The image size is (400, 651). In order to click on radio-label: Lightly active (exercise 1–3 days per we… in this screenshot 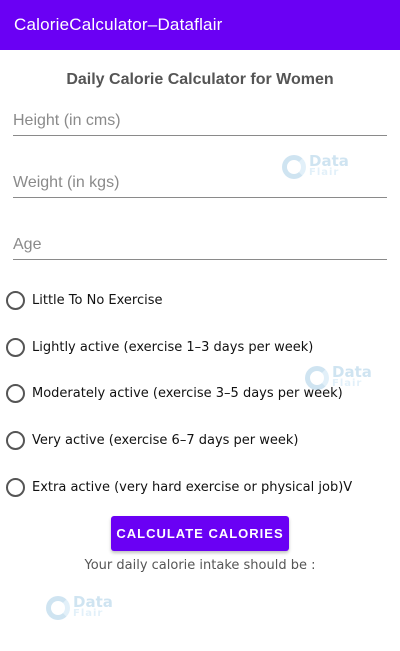, I will do `click(173, 347)`.